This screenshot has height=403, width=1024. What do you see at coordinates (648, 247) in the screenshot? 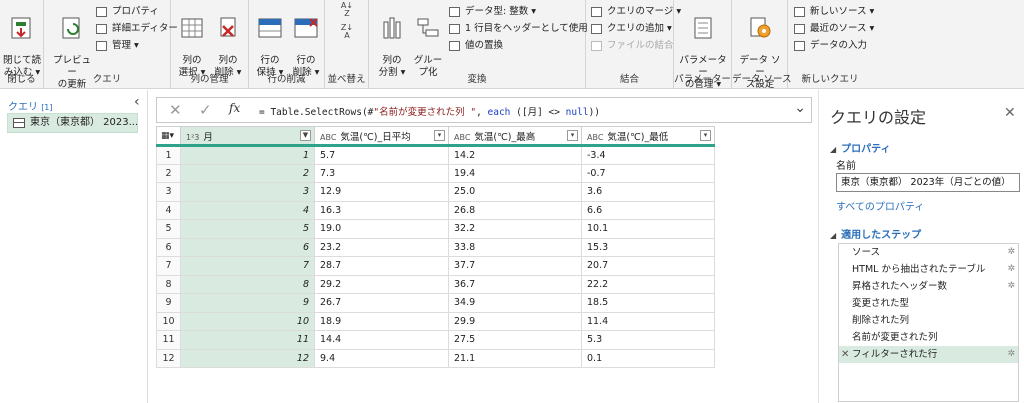
I see `table-cell: 15.3` at bounding box center [648, 247].